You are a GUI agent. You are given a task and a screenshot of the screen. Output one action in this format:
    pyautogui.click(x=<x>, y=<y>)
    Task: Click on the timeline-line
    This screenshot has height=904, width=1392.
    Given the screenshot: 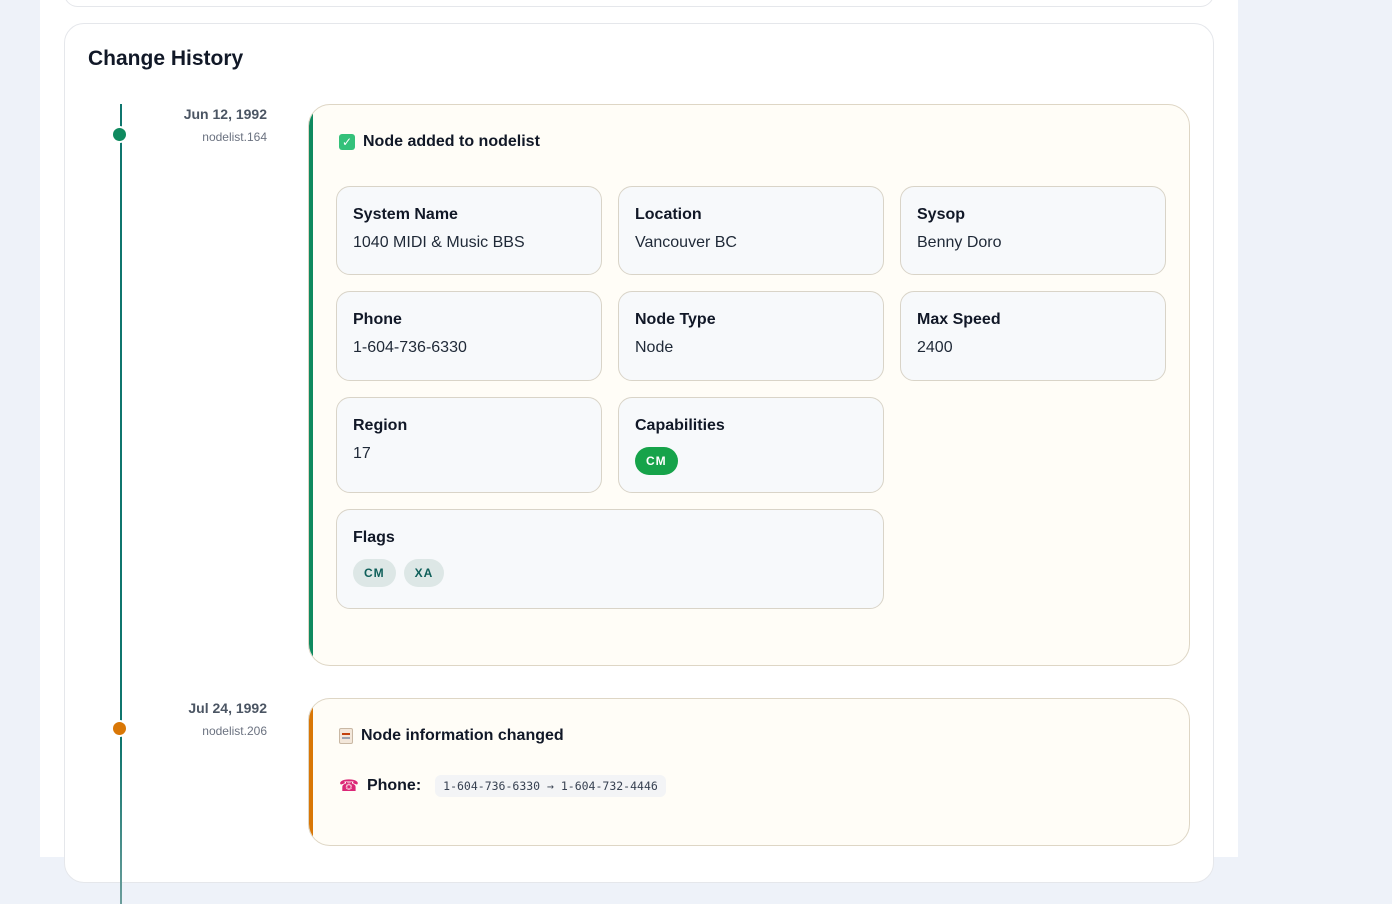 What is the action you would take?
    pyautogui.click(x=121, y=504)
    